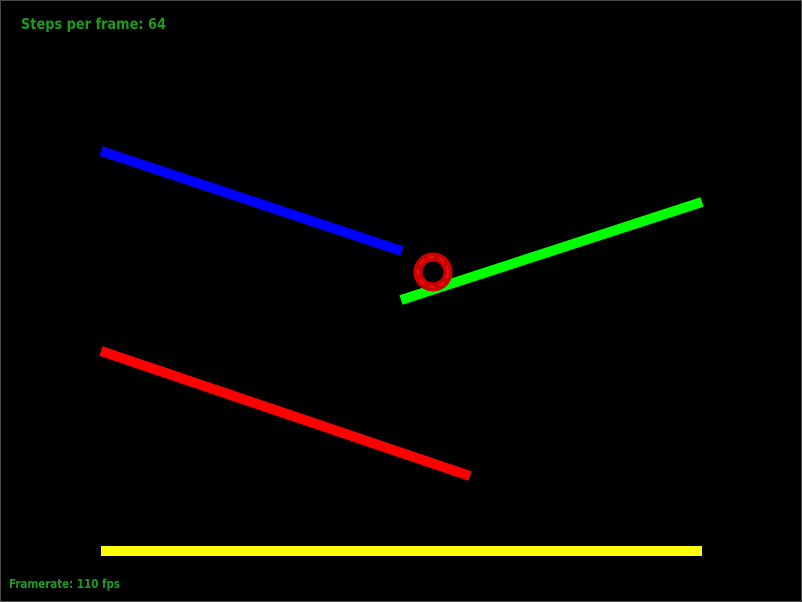 This screenshot has width=802, height=602. I want to click on framerate-label: Framerate: 110 fps, so click(65, 584).